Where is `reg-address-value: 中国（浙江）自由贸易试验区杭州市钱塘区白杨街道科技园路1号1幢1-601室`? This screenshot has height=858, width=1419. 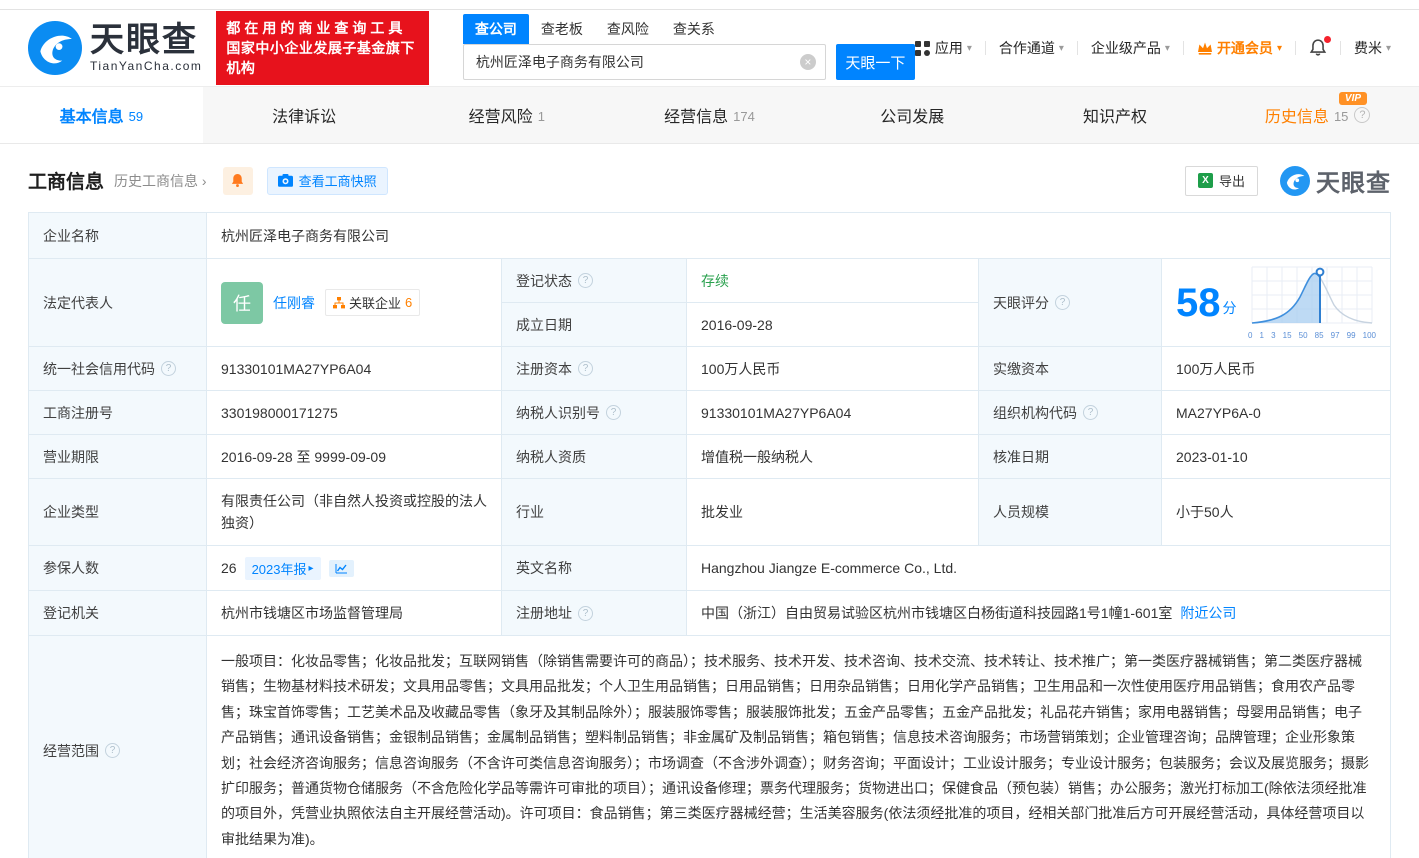
reg-address-value: 中国（浙江）自由贸易试验区杭州市钱塘区白杨街道科技园路1号1幢1-601室 is located at coordinates (937, 613).